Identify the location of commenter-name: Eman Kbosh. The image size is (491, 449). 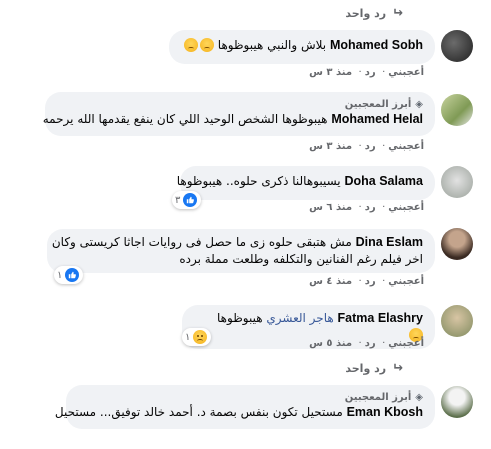
(385, 412).